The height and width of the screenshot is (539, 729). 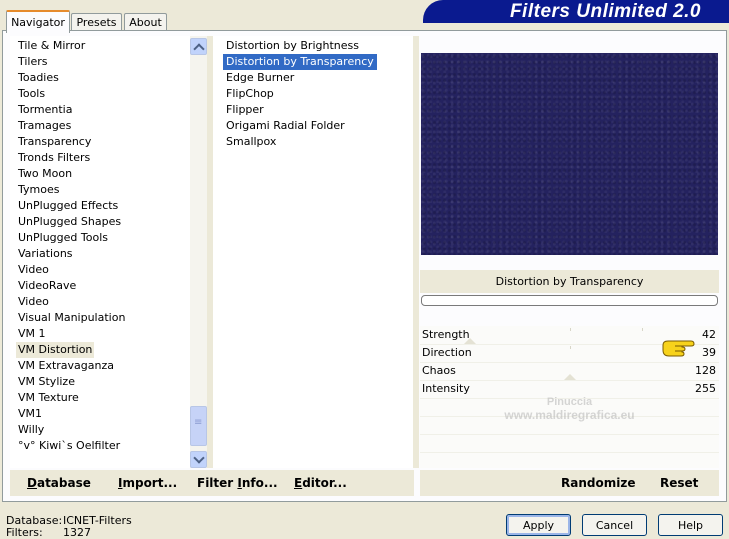 I want to click on category-item: Tormentia, so click(x=45, y=110).